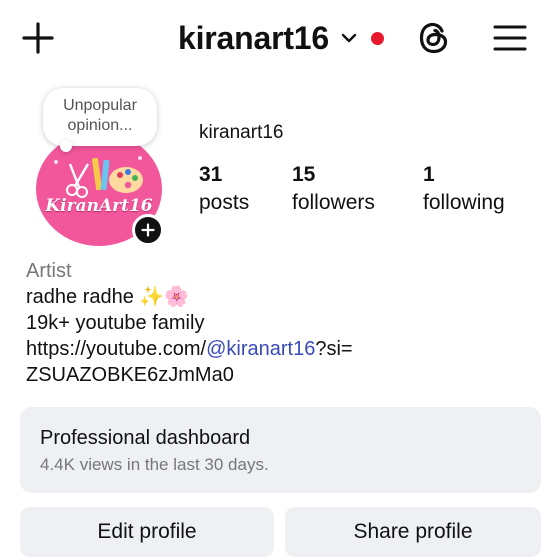 This screenshot has height=560, width=560. I want to click on posts-label: posts, so click(224, 202).